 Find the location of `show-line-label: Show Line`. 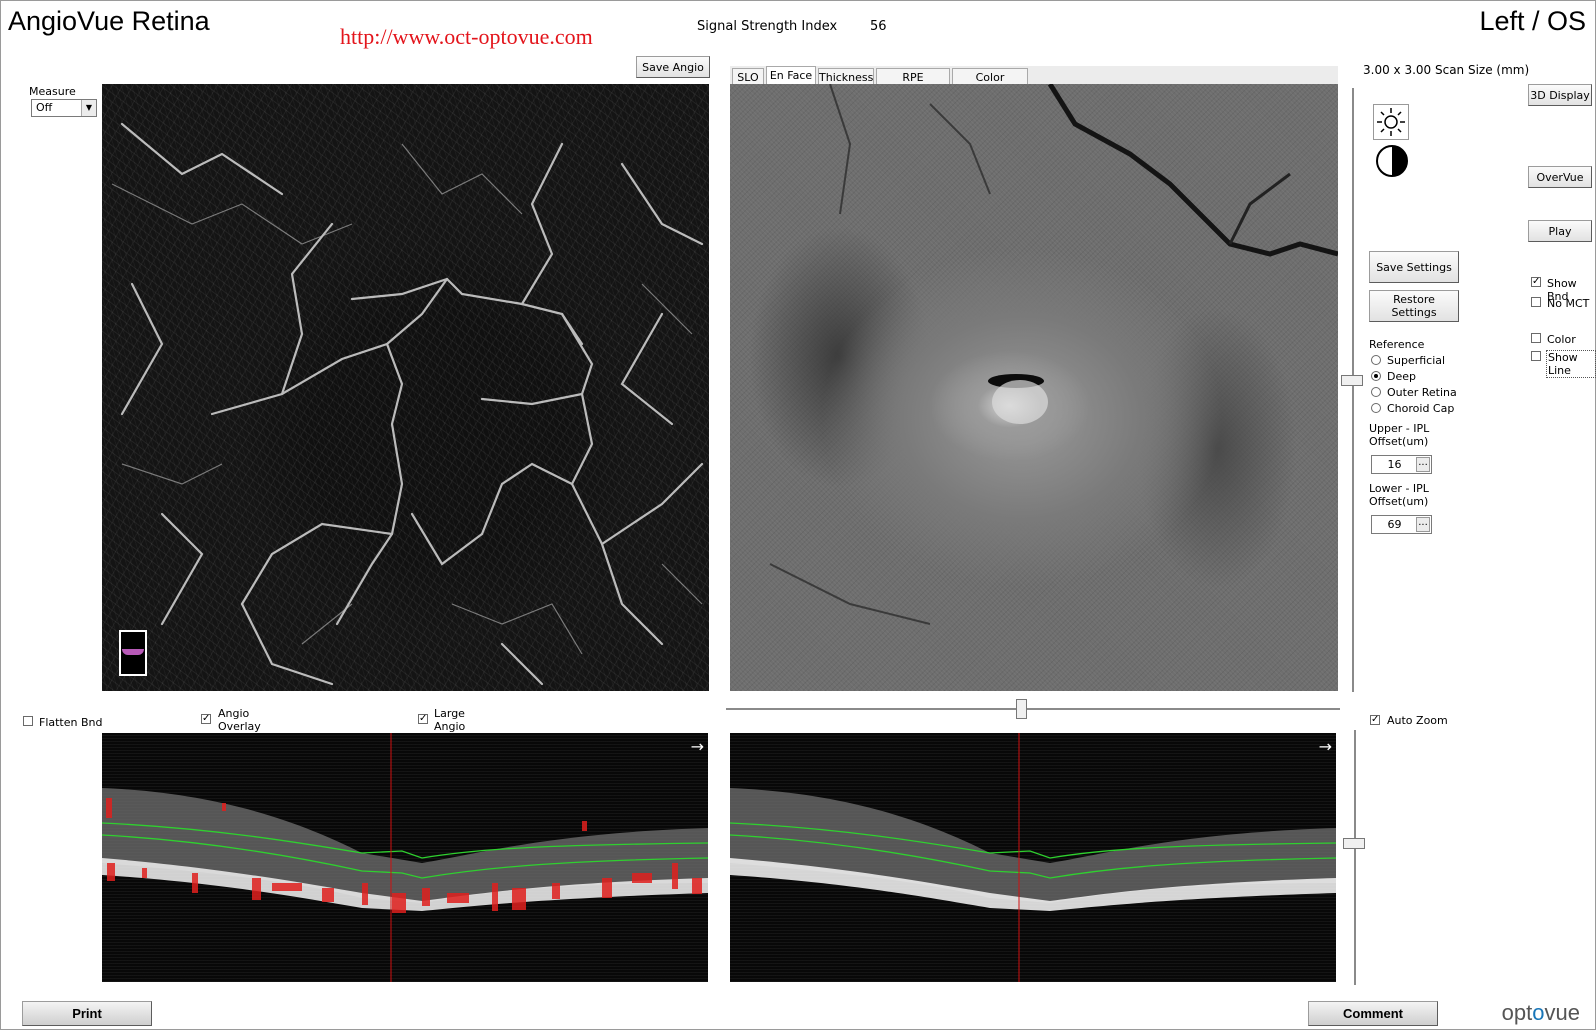

show-line-label: Show Line is located at coordinates (1571, 364).